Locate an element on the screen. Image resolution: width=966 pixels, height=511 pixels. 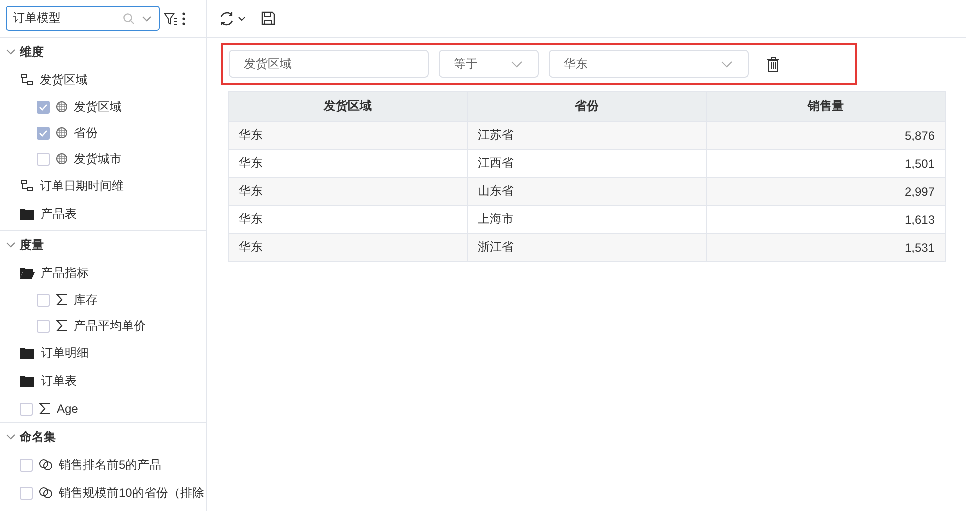
section-title: 维度 is located at coordinates (32, 52).